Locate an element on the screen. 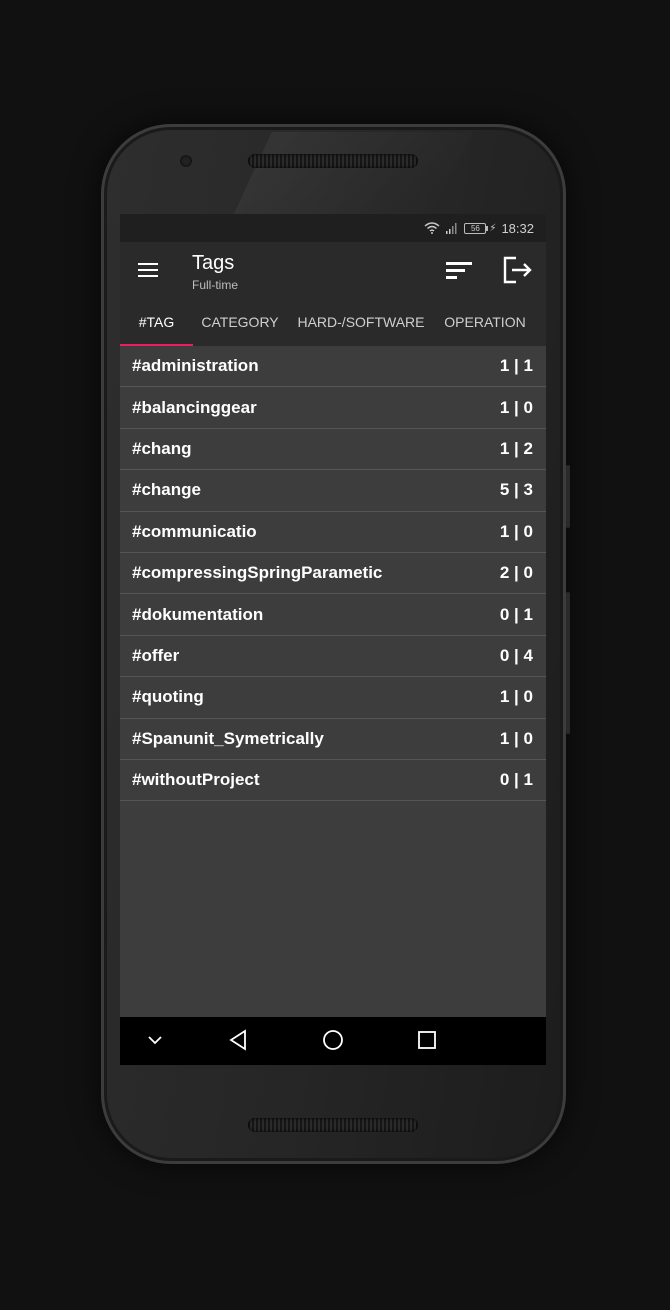 The image size is (670, 1310). list-item: #dokumentation 0 | 1 is located at coordinates (333, 615).